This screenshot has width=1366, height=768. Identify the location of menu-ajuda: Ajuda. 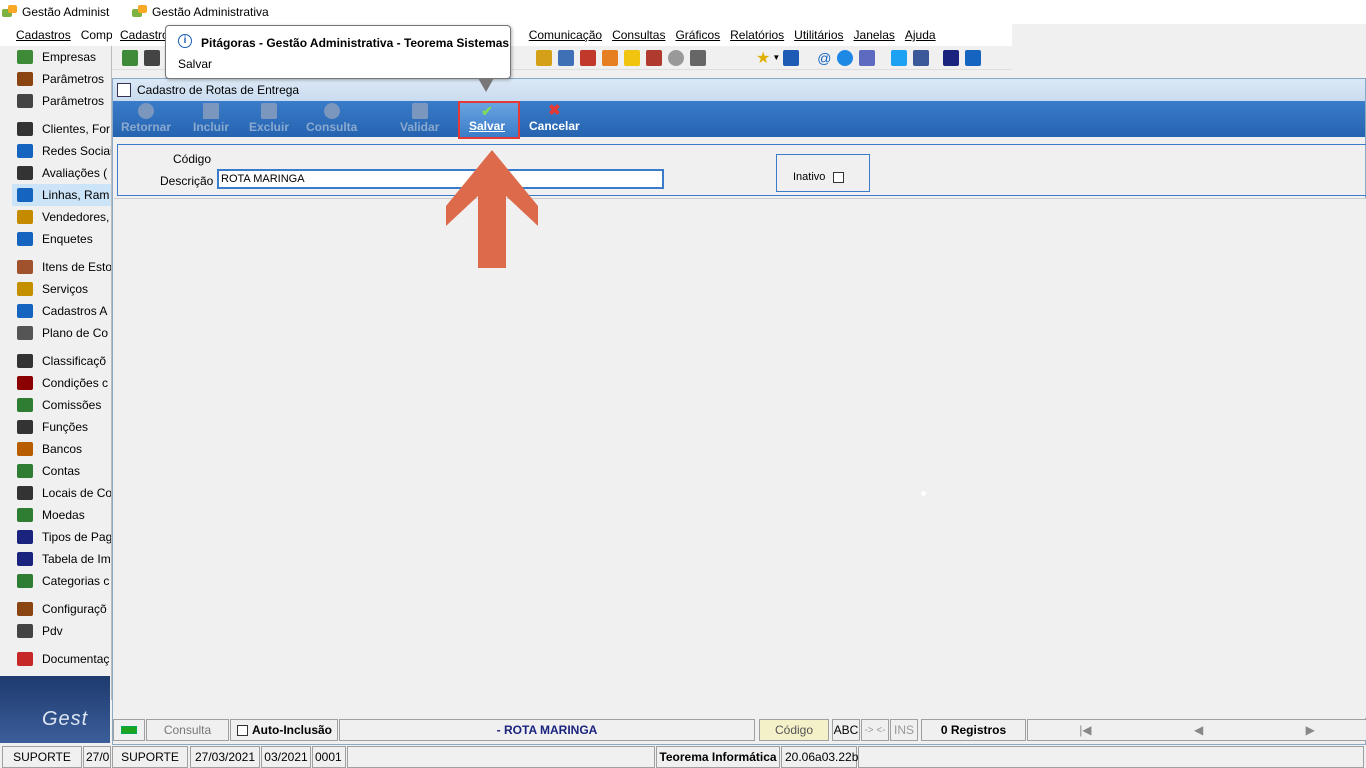
(920, 35).